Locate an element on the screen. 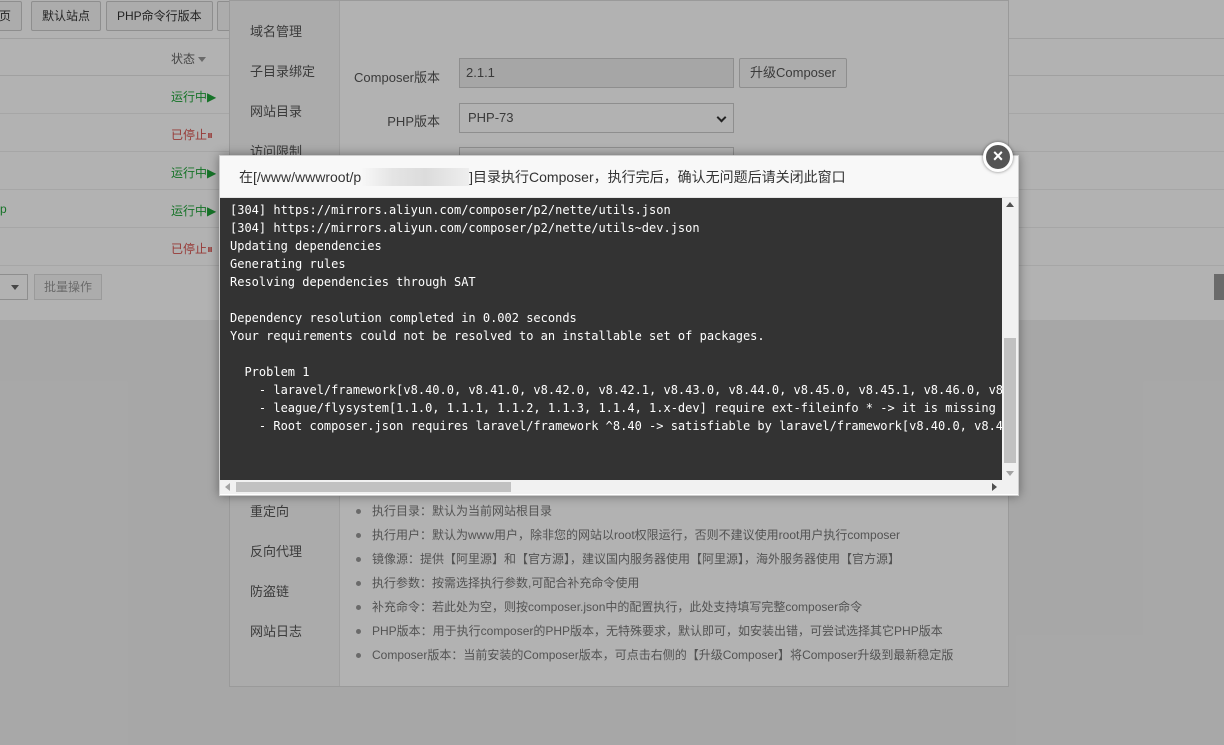 The width and height of the screenshot is (1224, 745). scroll-down-icon is located at coordinates (1010, 473).